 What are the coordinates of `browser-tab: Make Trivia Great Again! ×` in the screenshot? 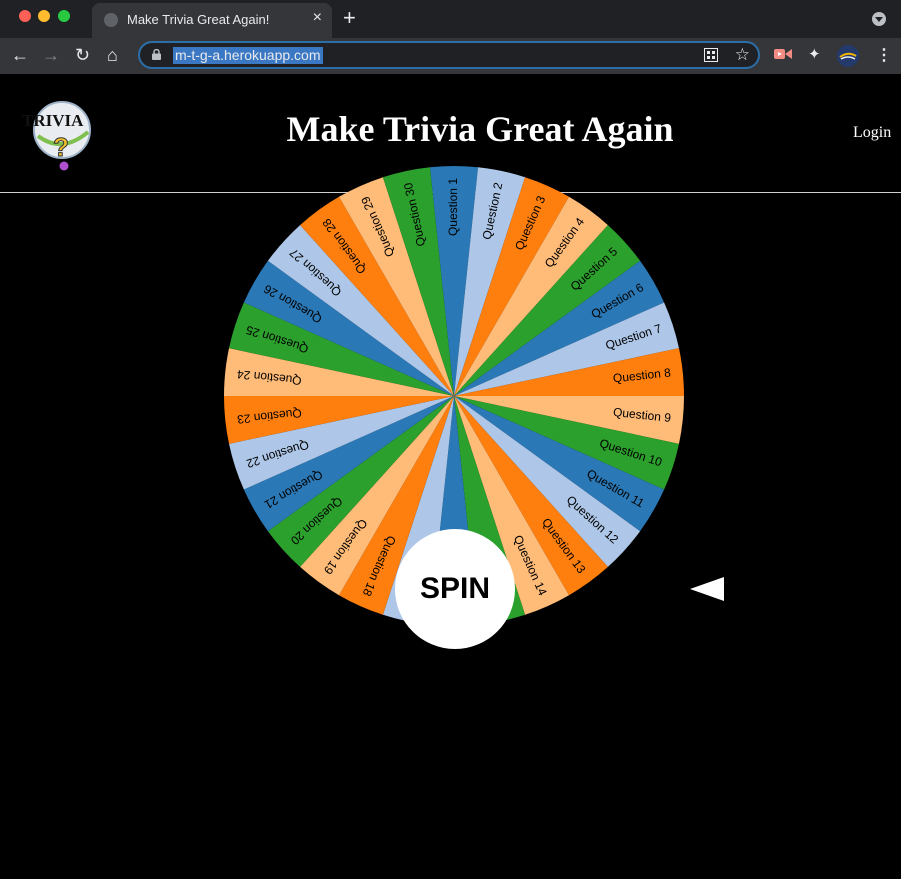 It's located at (212, 20).